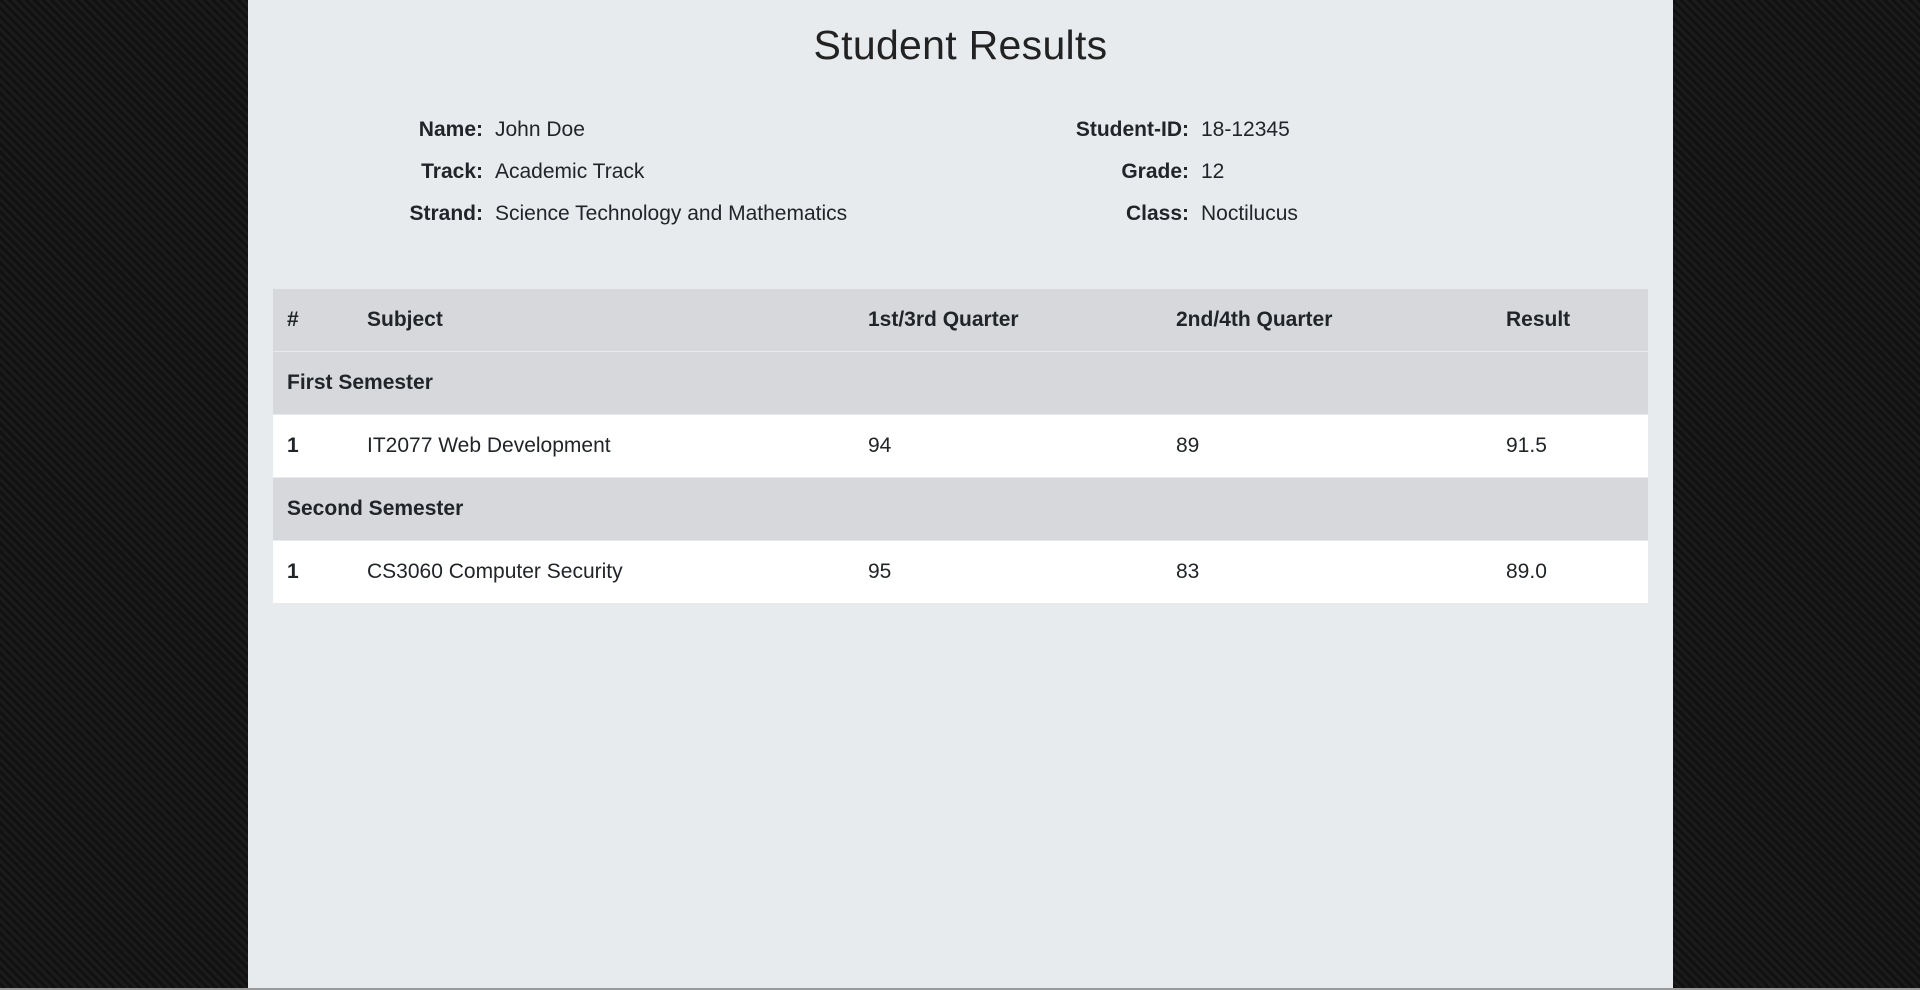  I want to click on row-first-third-quarter: 94, so click(1008, 446).